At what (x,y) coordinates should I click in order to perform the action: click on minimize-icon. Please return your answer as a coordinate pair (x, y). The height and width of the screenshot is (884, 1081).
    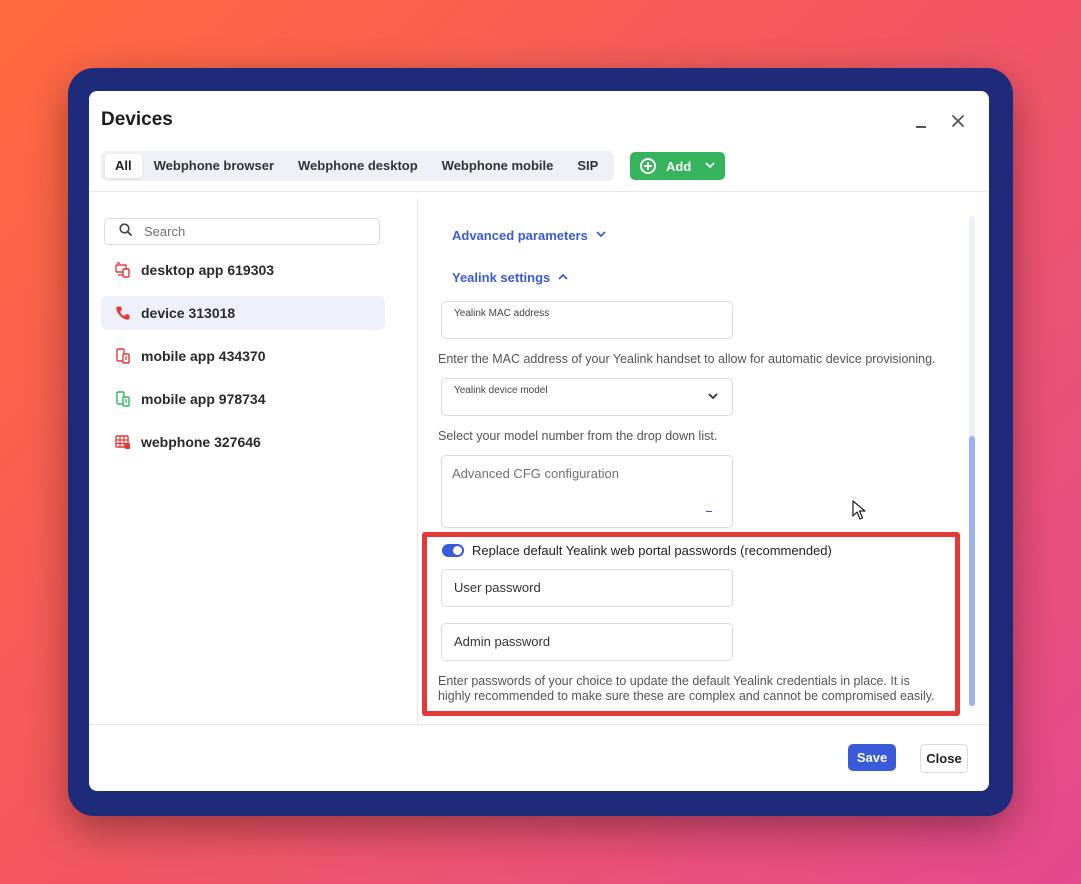
    Looking at the image, I should click on (921, 127).